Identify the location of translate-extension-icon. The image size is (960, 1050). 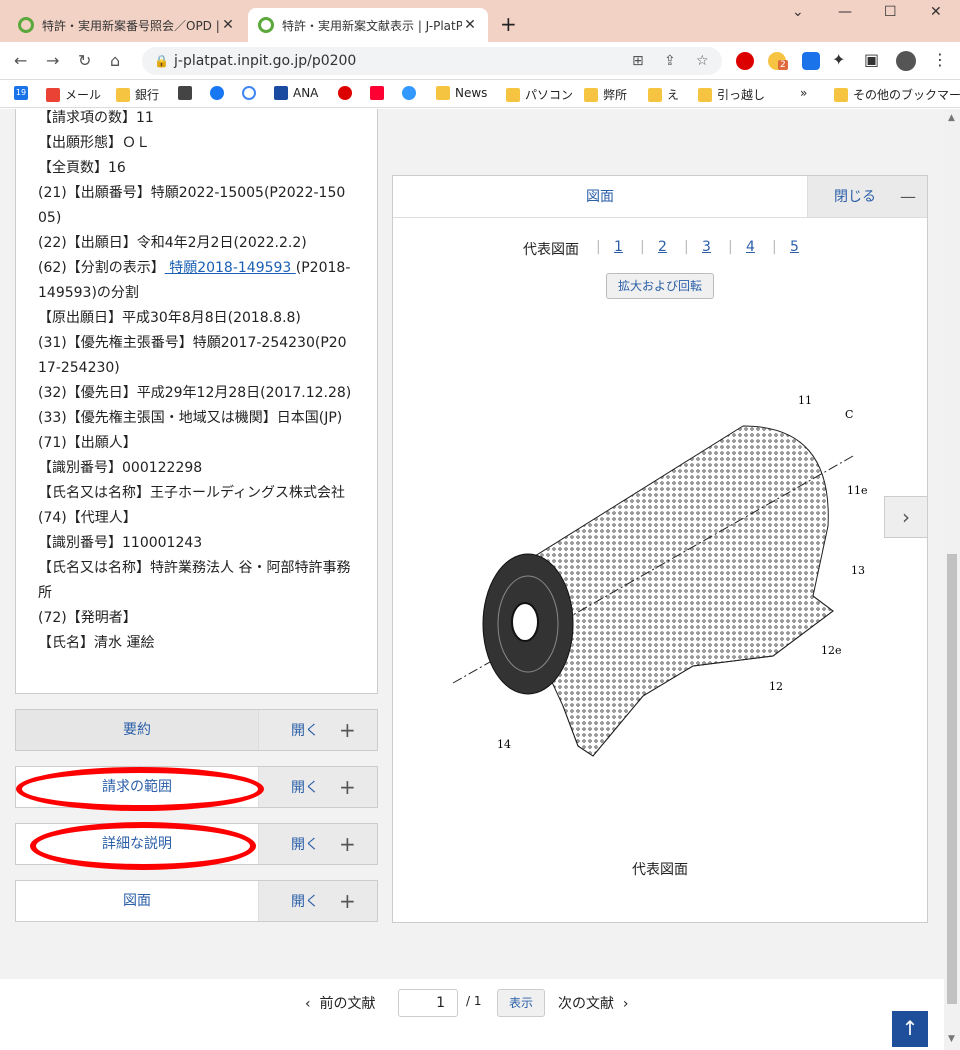
(811, 61).